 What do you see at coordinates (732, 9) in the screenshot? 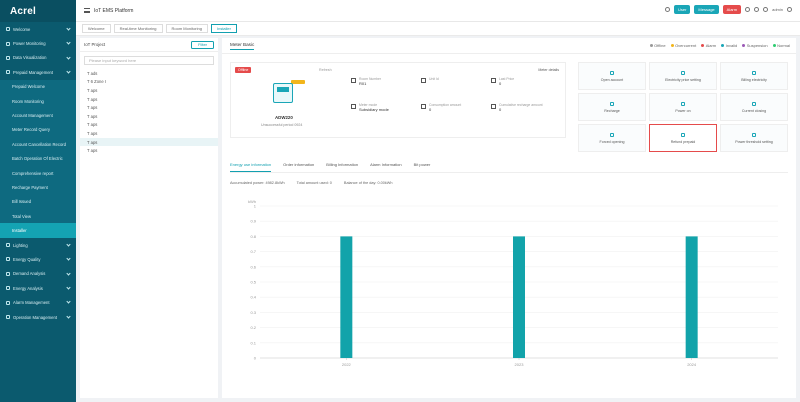
I see `alarm-button: Alarm` at bounding box center [732, 9].